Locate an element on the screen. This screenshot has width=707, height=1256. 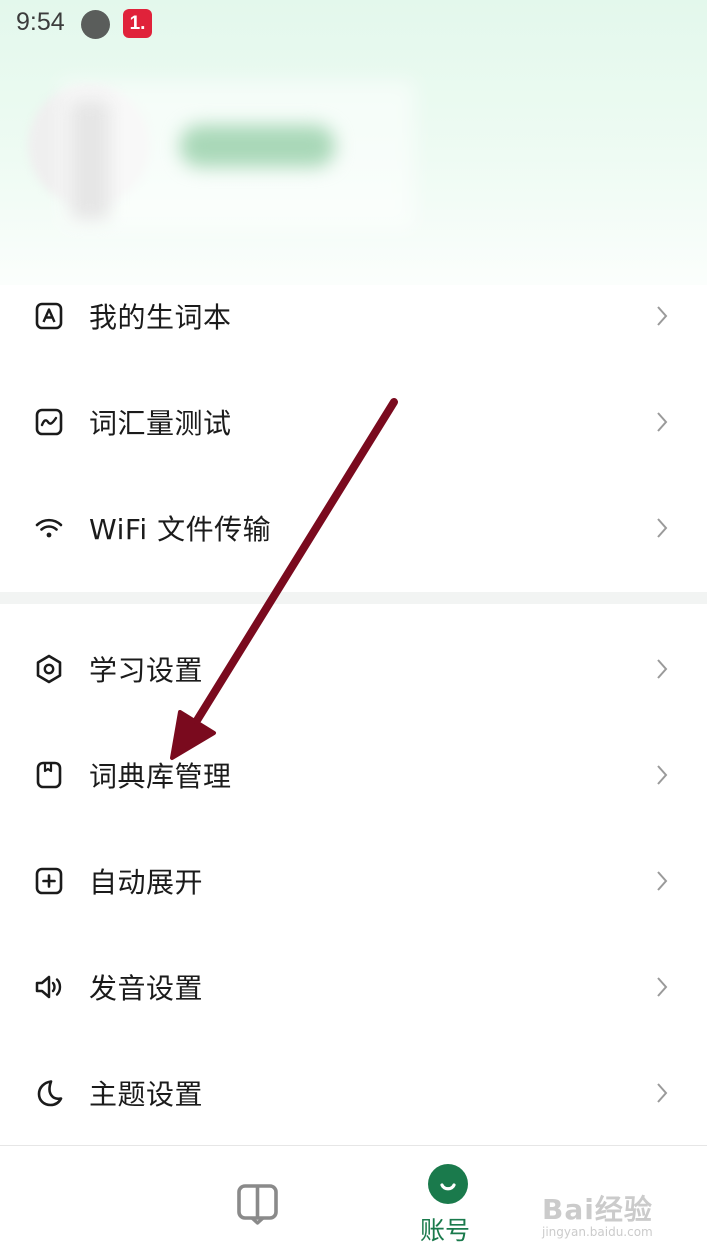
vocab-book-icon is located at coordinates (49, 316).